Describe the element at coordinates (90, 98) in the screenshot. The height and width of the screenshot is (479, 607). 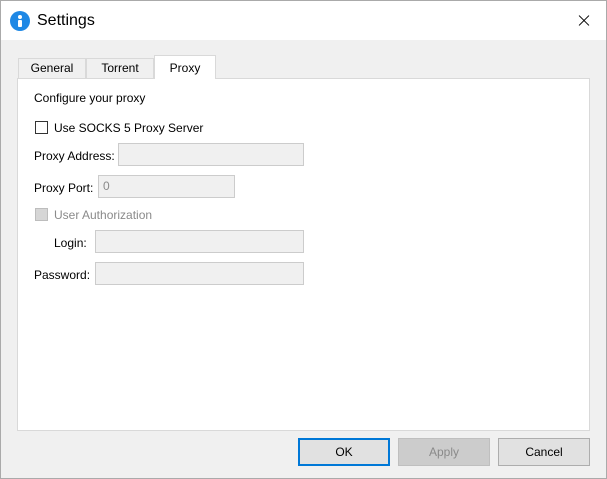
I see `configure-heading: Configure your proxy` at that location.